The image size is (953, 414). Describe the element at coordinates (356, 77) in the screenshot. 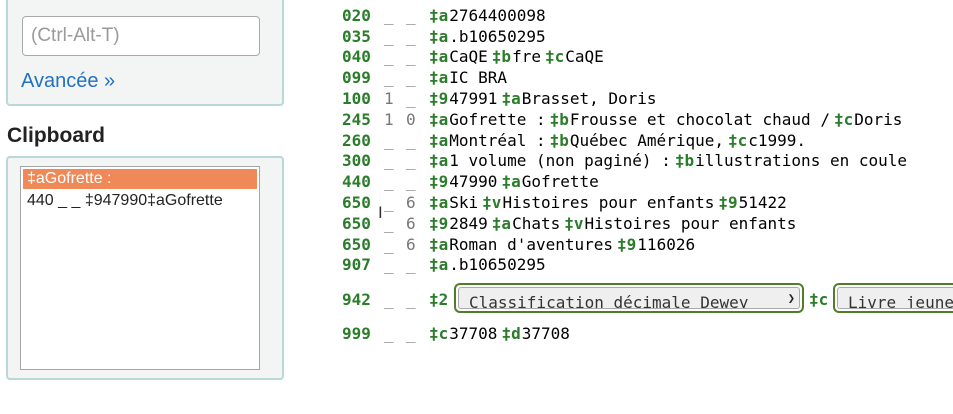

I see `field-tag: 099` at that location.